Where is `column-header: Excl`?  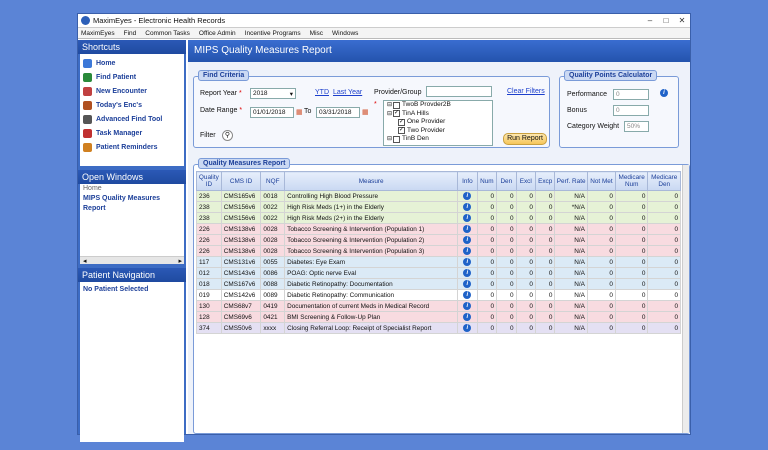 column-header: Excl is located at coordinates (525, 181).